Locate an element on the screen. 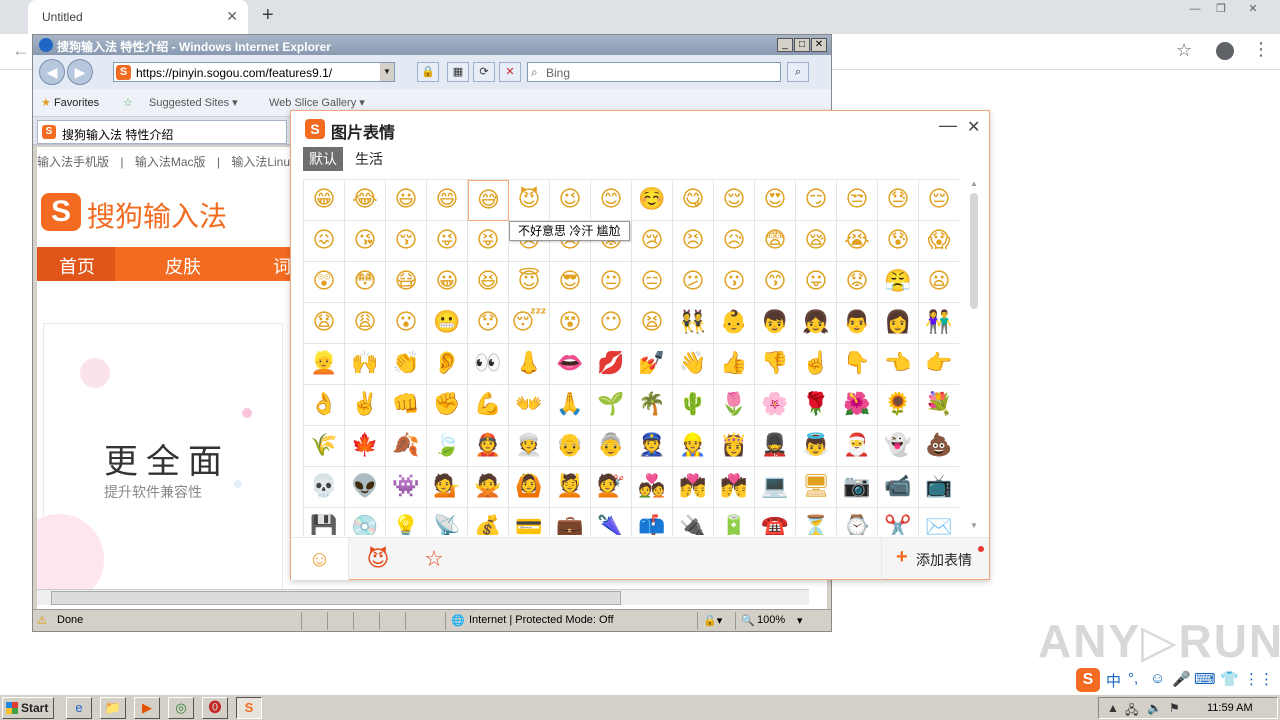 Image resolution: width=1280 pixels, height=720 pixels. emoji-cell: 😥 is located at coordinates (734, 241).